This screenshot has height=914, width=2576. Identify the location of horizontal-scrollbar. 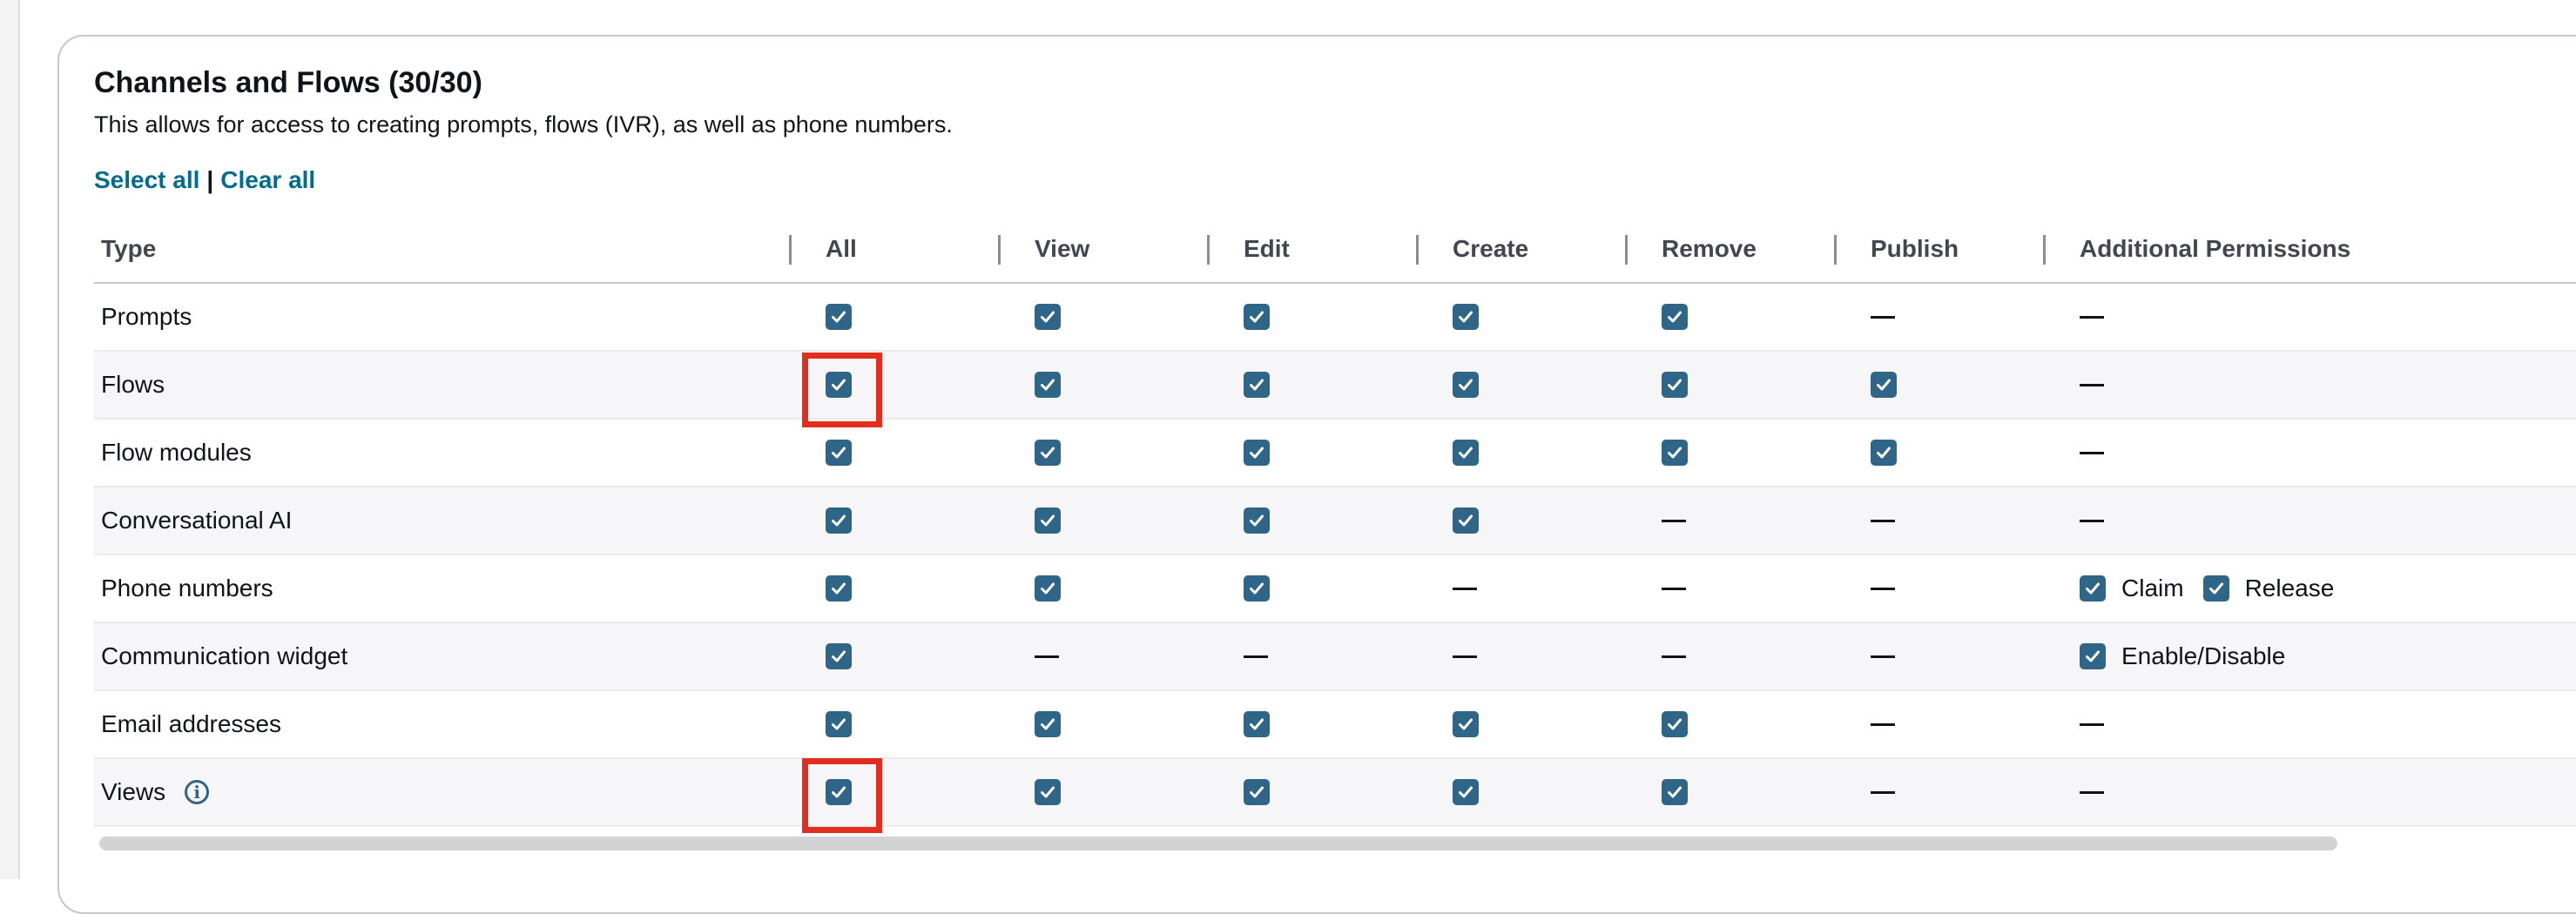
(1218, 843).